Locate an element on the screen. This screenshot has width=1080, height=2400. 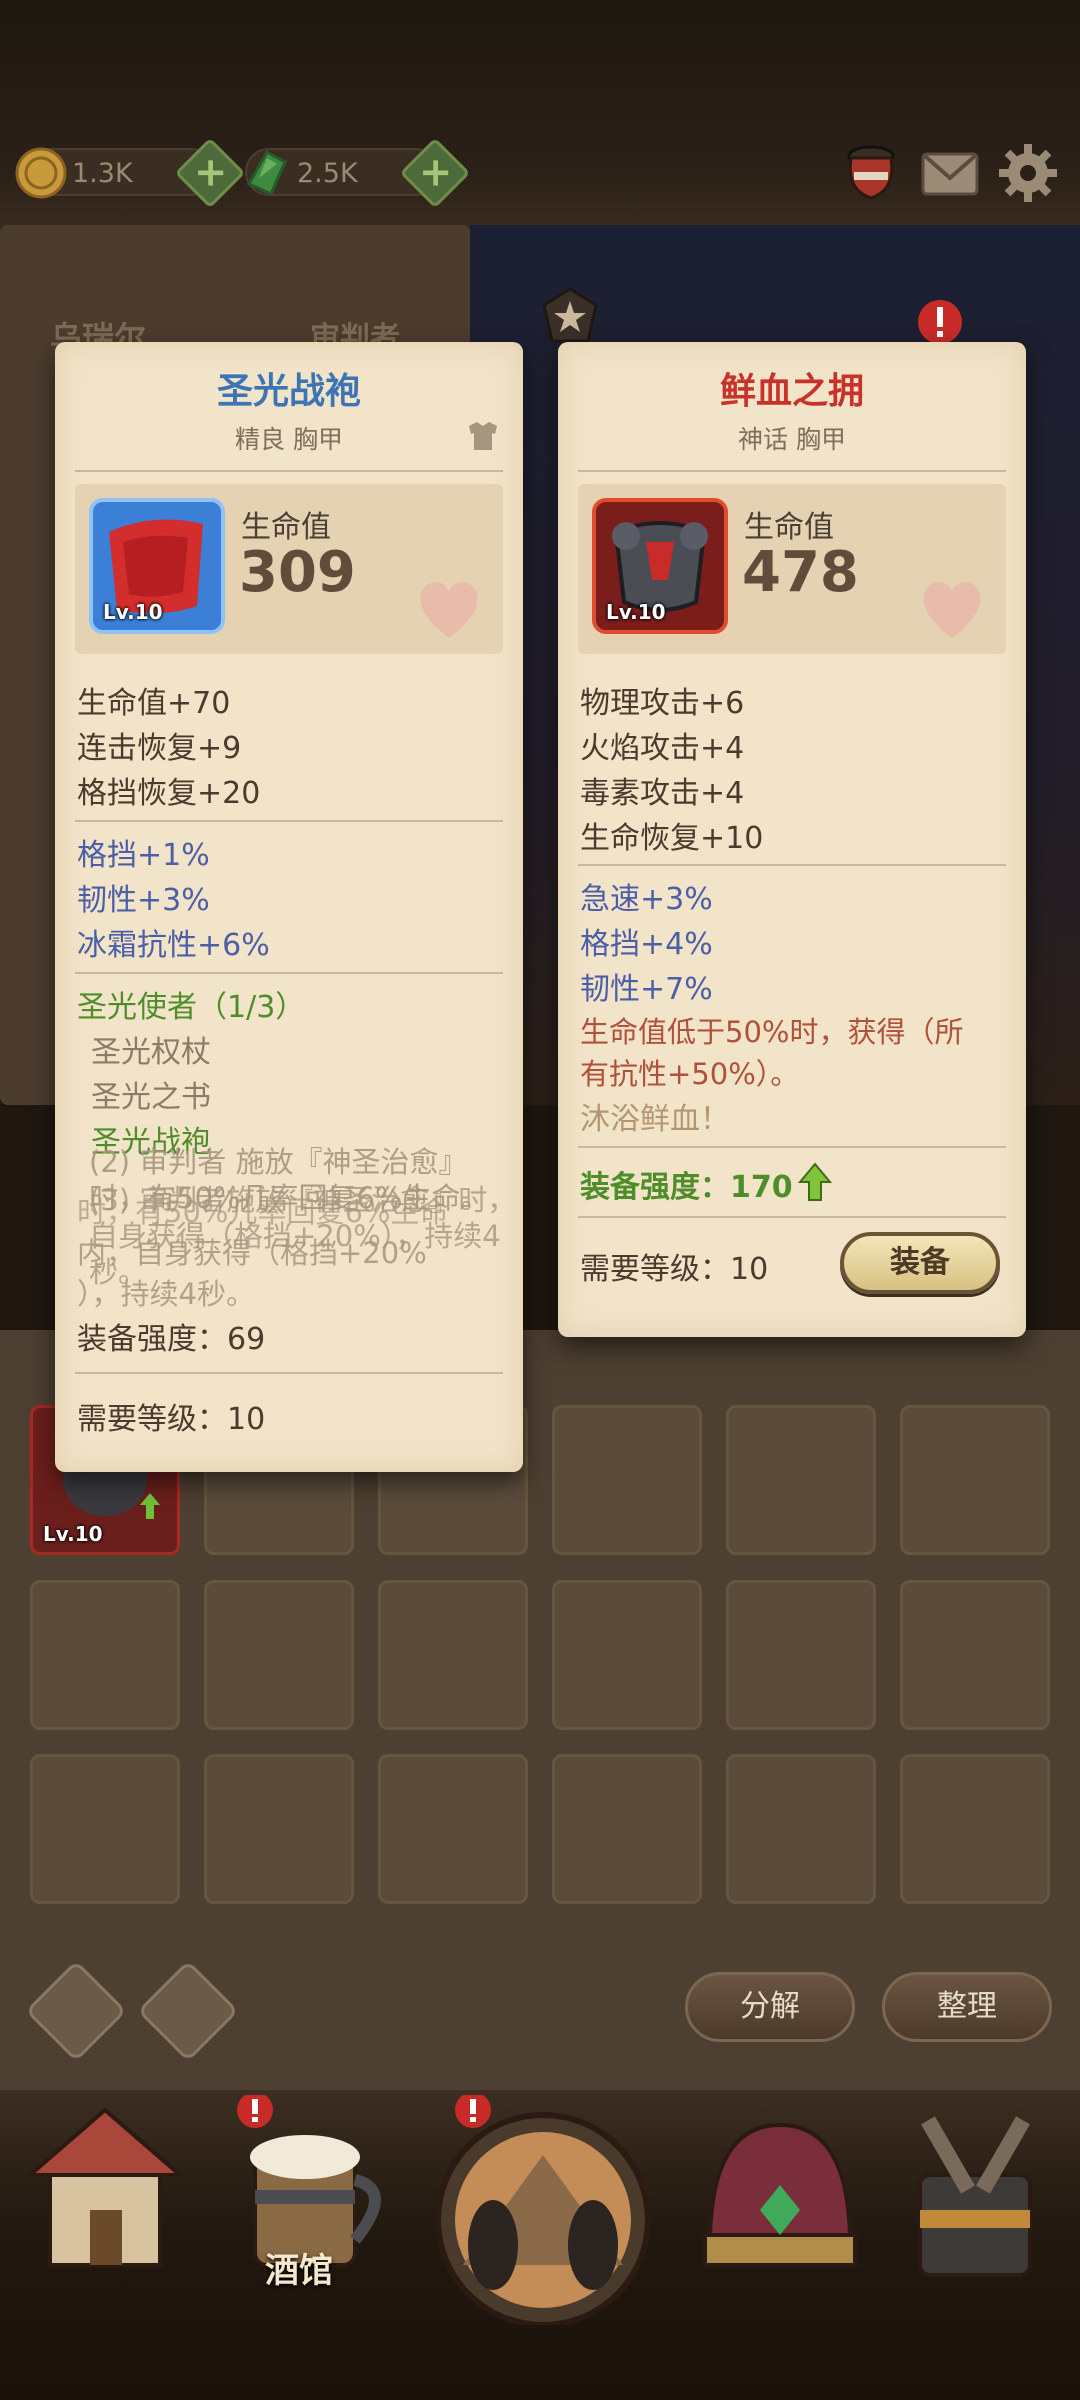
gold-counter: 1.3K + is located at coordinates (130, 173).